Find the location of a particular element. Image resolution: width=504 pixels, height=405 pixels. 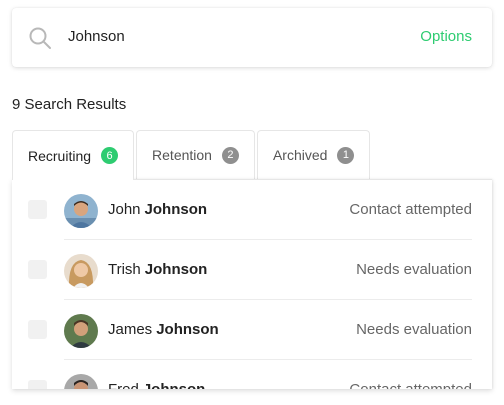

tab-count-badge: 6 is located at coordinates (110, 155).